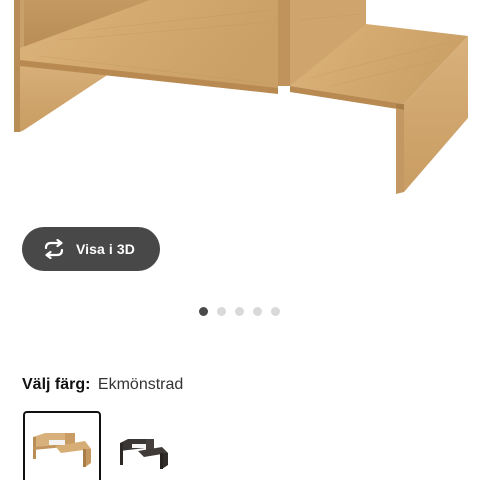  What do you see at coordinates (106, 249) in the screenshot?
I see `view-3d-label: Visa i 3D` at bounding box center [106, 249].